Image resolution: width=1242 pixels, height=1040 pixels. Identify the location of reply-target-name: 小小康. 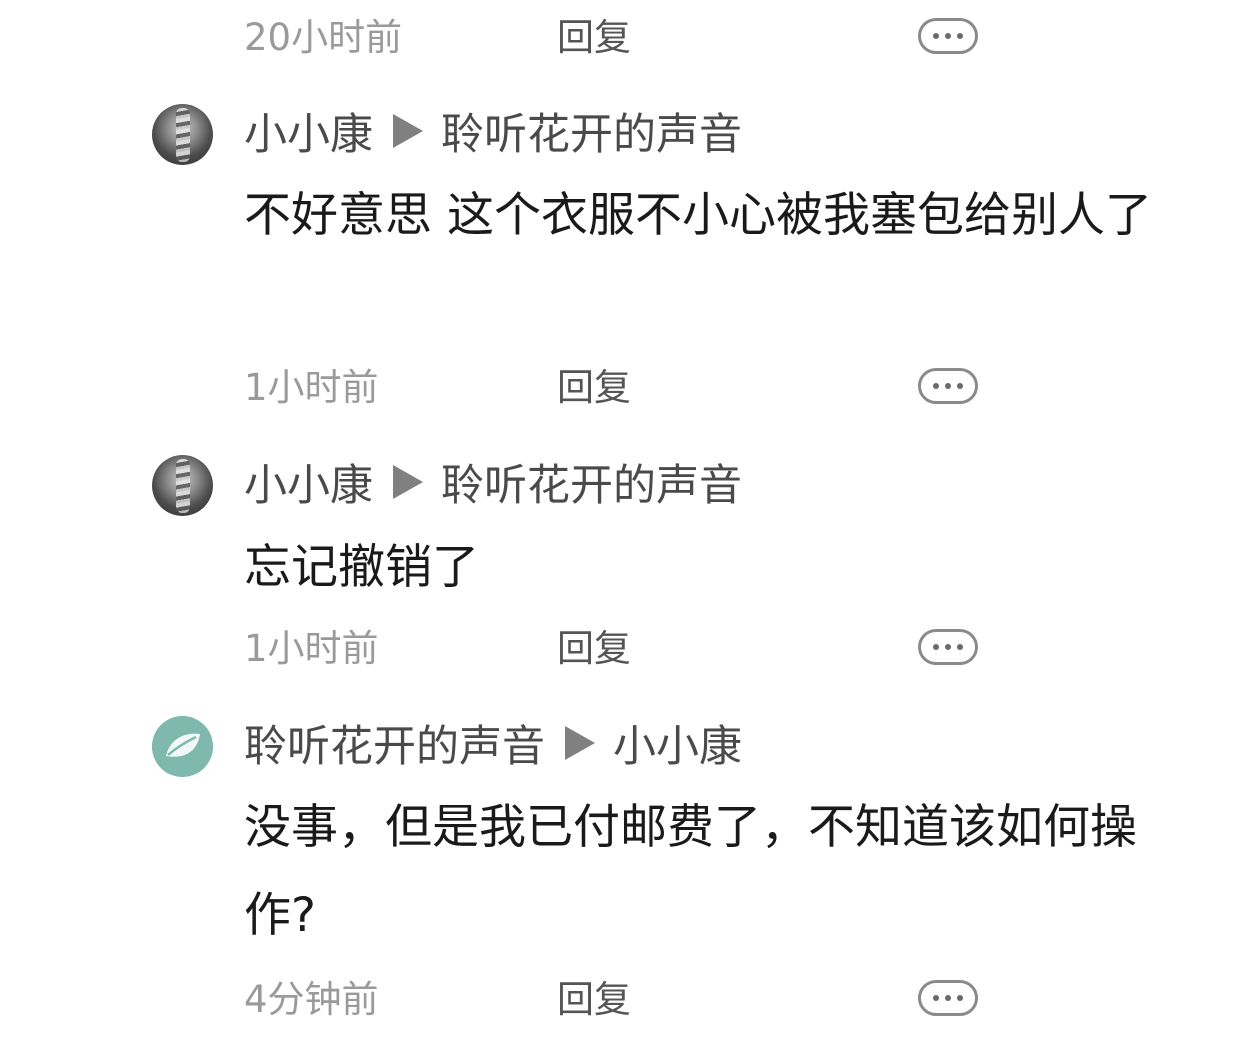
(677, 743).